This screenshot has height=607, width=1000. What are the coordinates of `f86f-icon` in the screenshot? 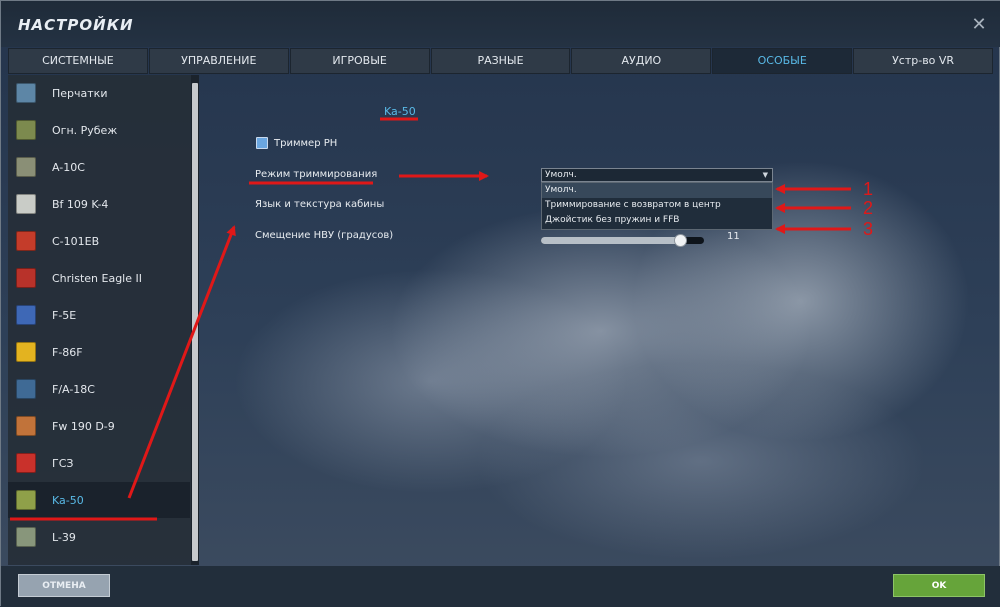 It's located at (26, 352).